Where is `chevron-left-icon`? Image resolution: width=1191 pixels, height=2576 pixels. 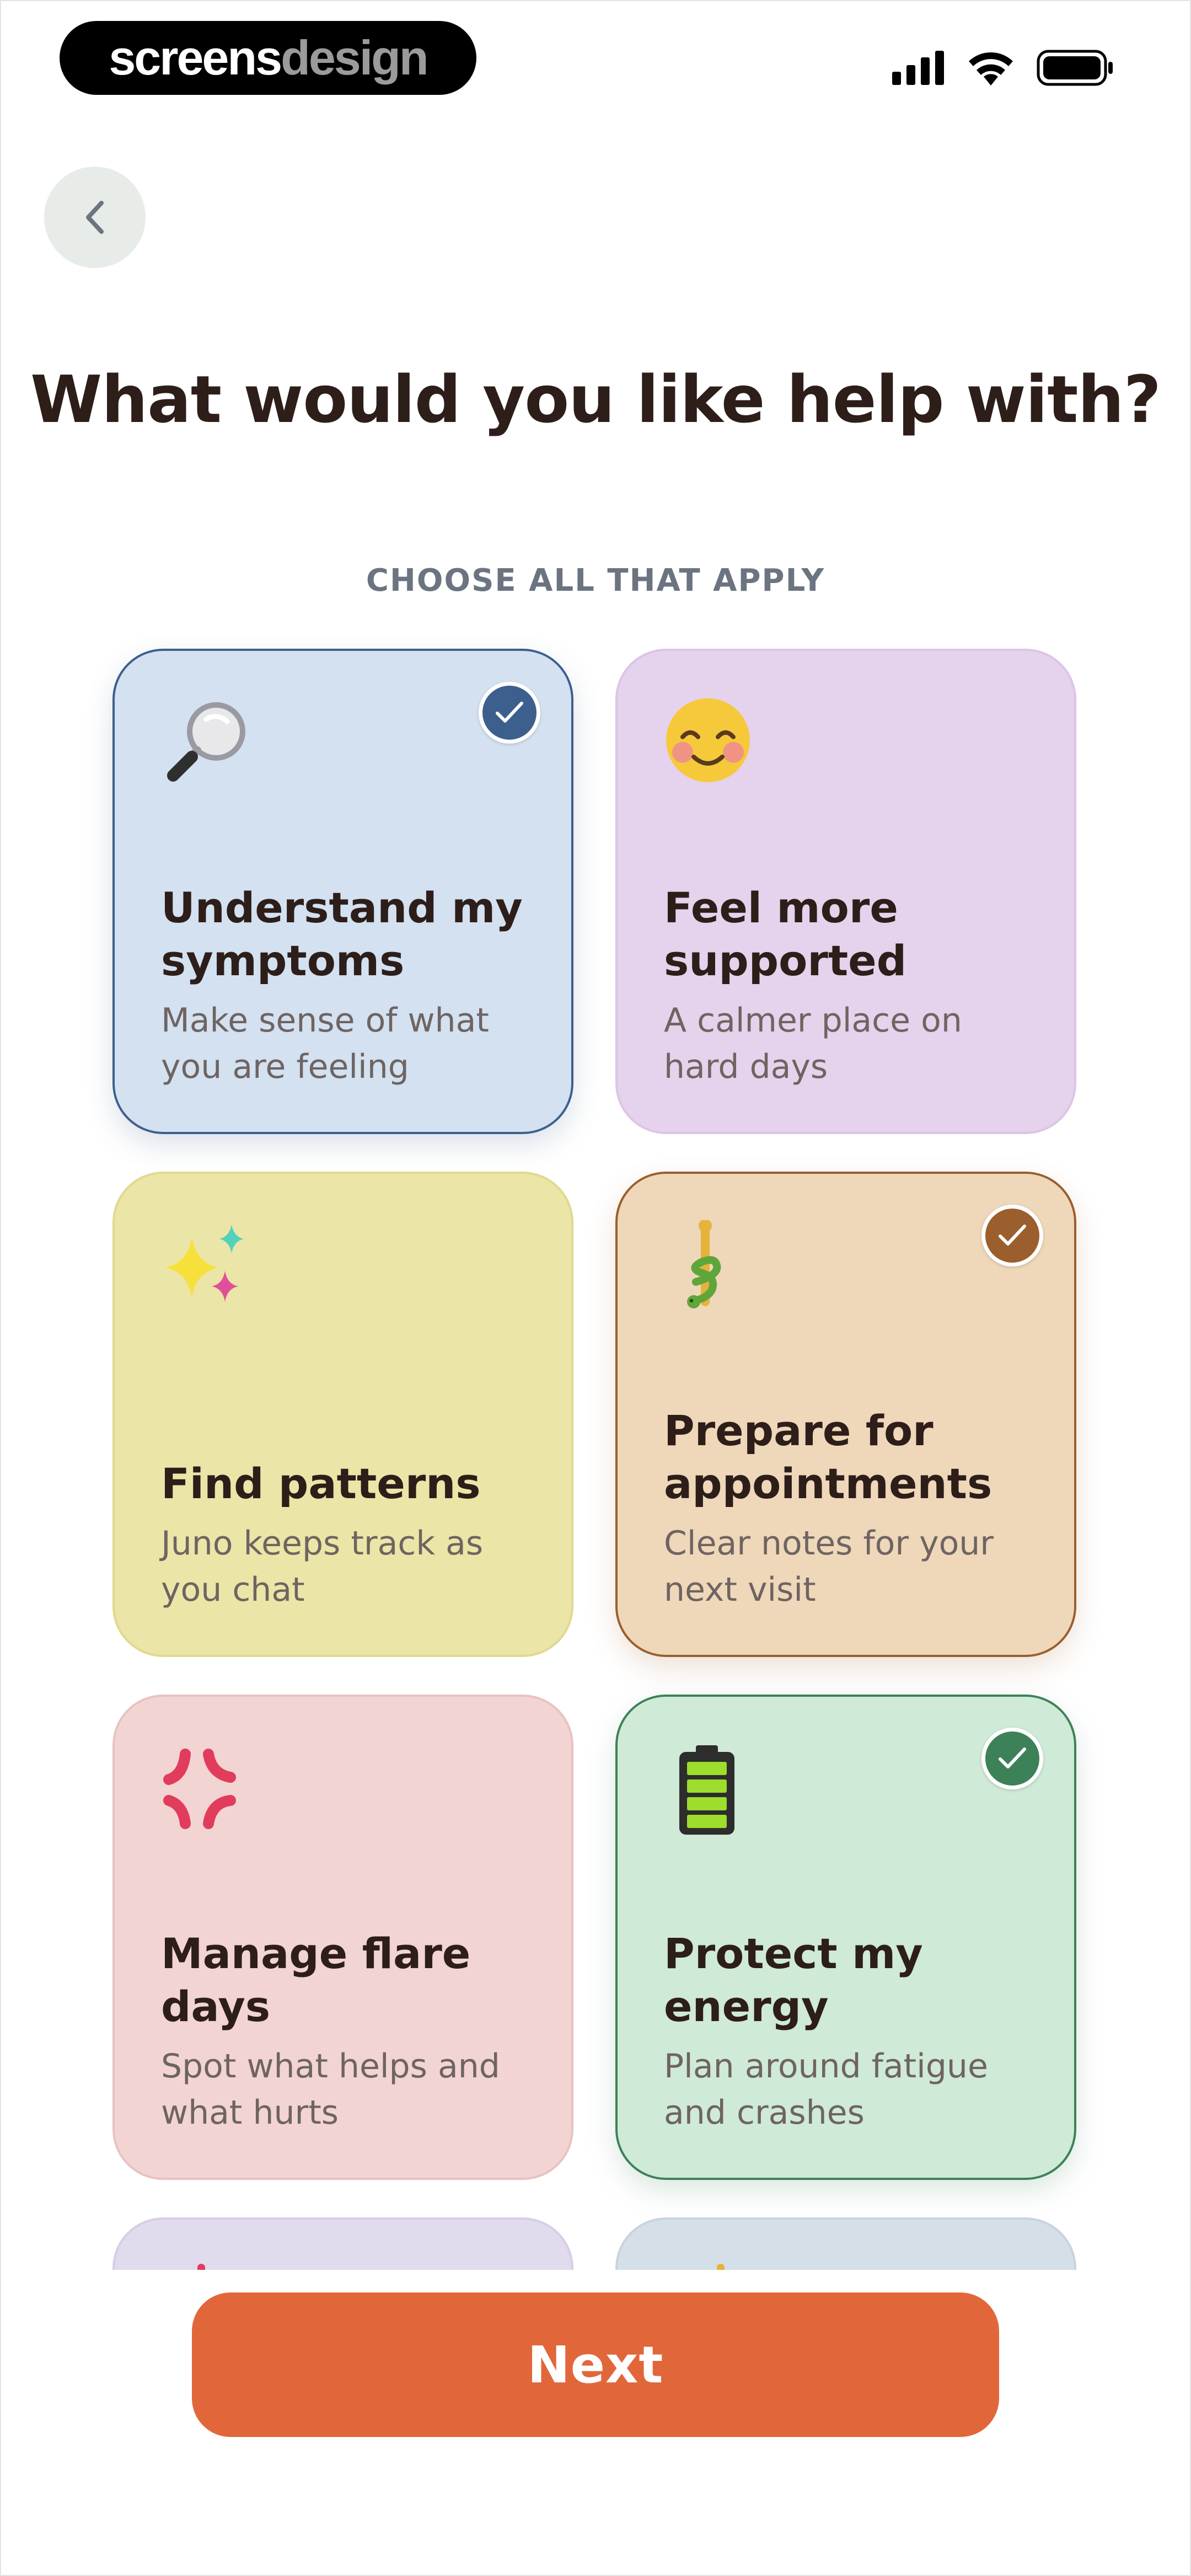
chevron-left-icon is located at coordinates (95, 217).